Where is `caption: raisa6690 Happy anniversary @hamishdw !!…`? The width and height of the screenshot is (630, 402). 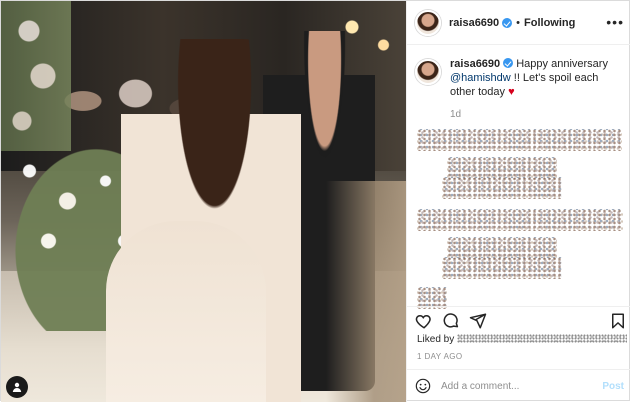 caption: raisa6690 Happy anniversary @hamishdw !!… is located at coordinates (521, 78).